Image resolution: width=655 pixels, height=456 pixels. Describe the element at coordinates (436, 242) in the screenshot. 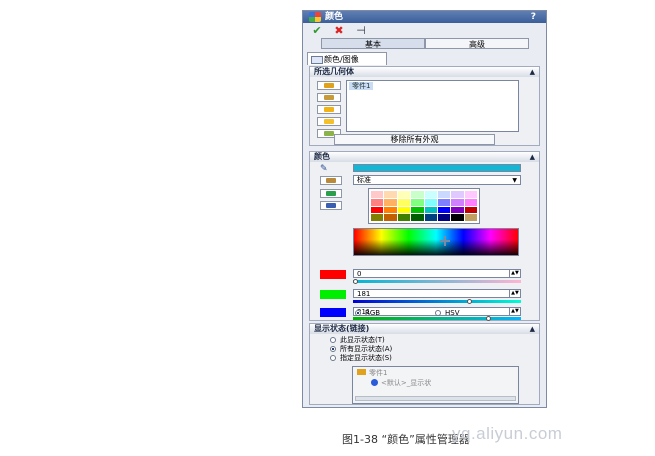

I see `color-spectrum` at that location.